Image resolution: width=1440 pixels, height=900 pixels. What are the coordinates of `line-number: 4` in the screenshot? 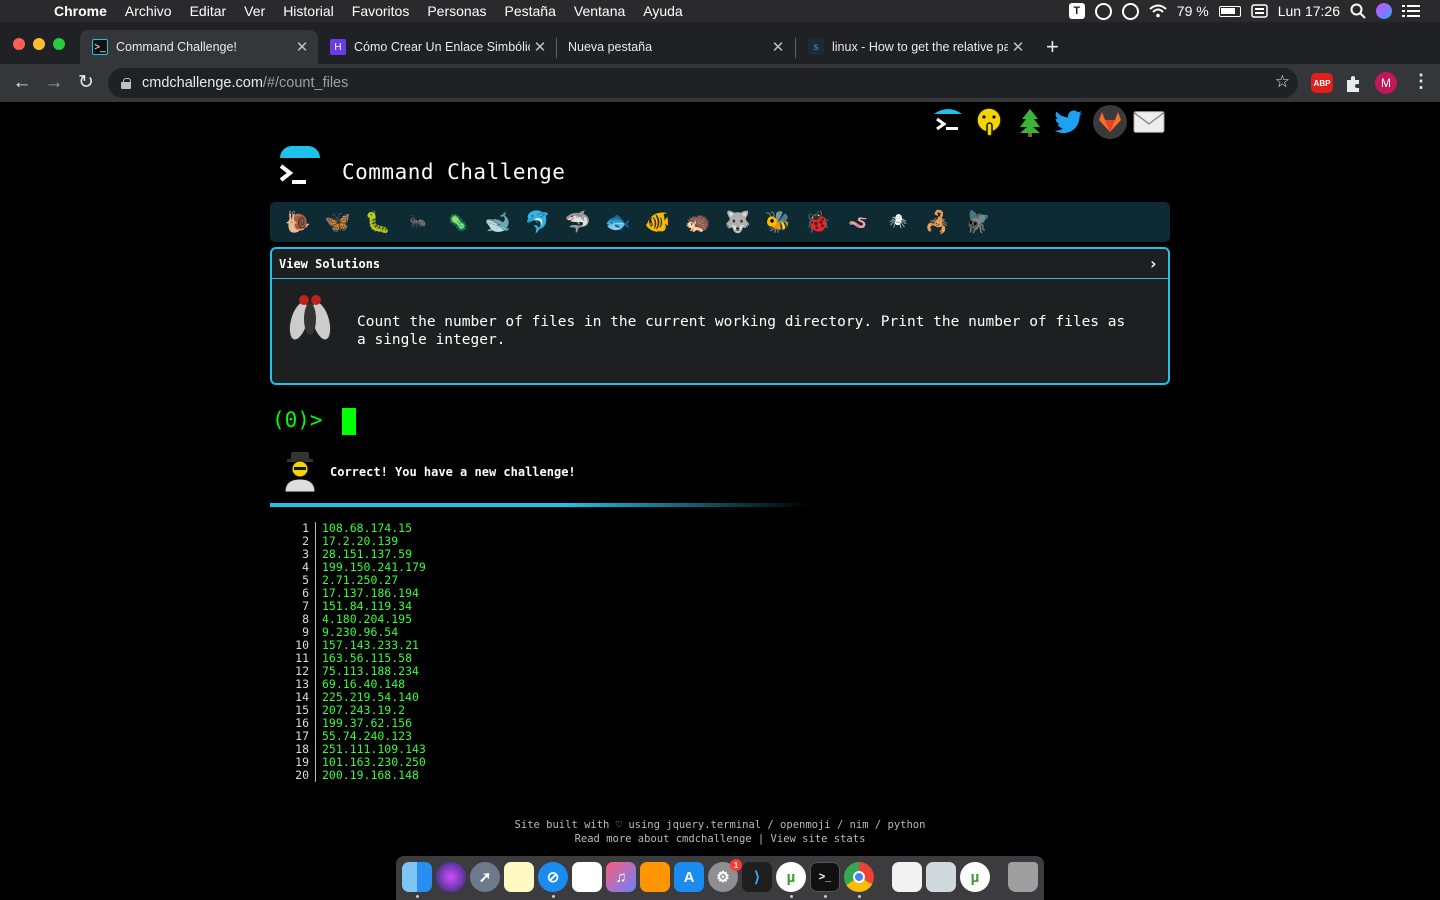 It's located at (293, 567).